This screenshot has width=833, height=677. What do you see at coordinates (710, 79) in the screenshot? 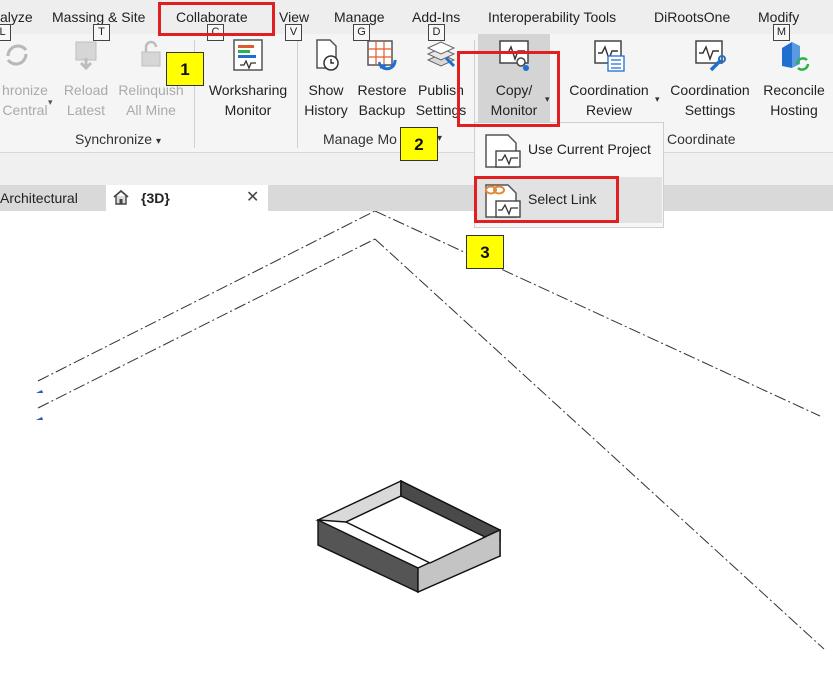
I see `coordination-settings-button: Coordination Settings` at bounding box center [710, 79].